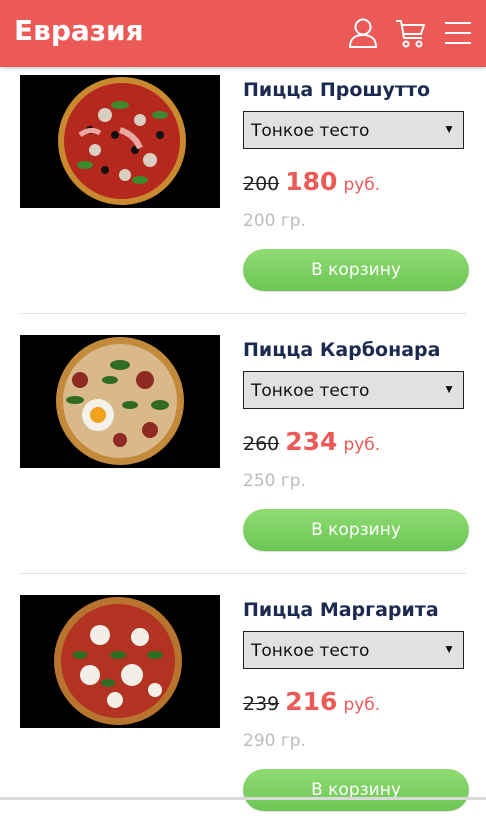 This screenshot has height=834, width=486. Describe the element at coordinates (261, 444) in the screenshot. I see `old-price: 260` at that location.